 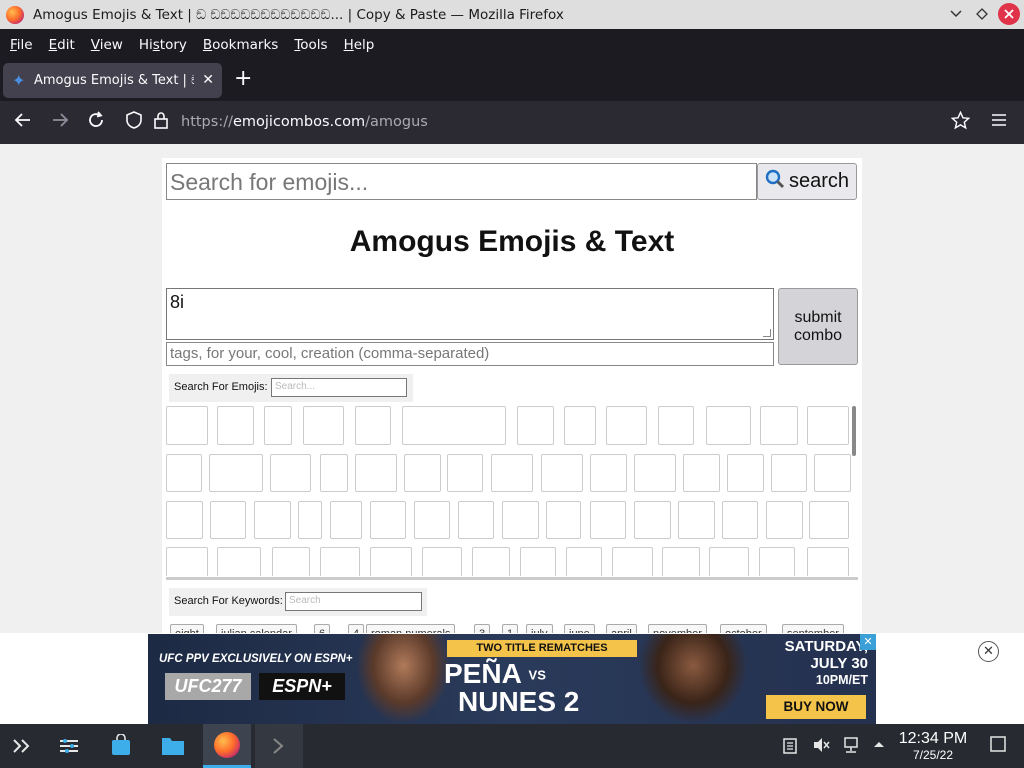 What do you see at coordinates (227, 746) in the screenshot?
I see `firefox-taskbar-icon` at bounding box center [227, 746].